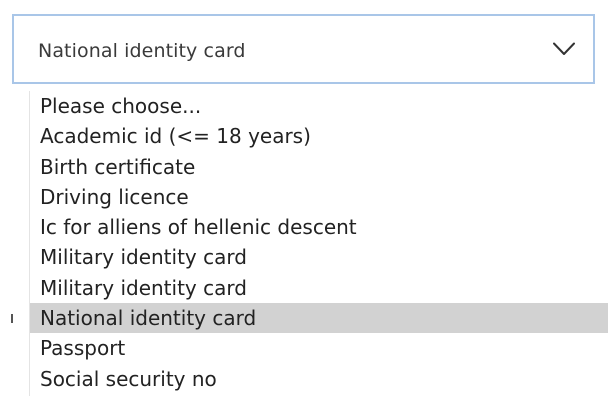  I want to click on option-passport: Passport, so click(319, 348).